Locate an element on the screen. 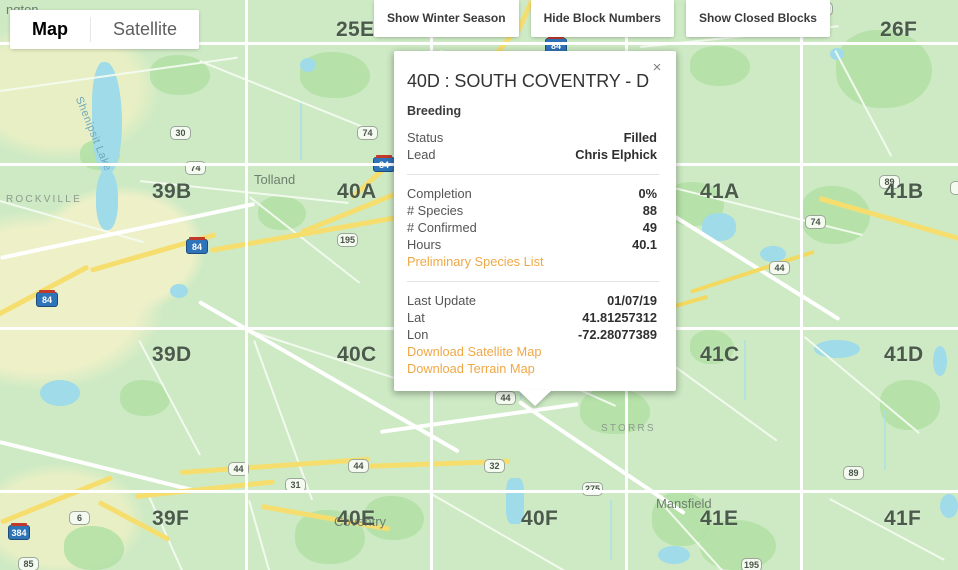  field-lon: Lon -72.28077389 is located at coordinates (533, 334).